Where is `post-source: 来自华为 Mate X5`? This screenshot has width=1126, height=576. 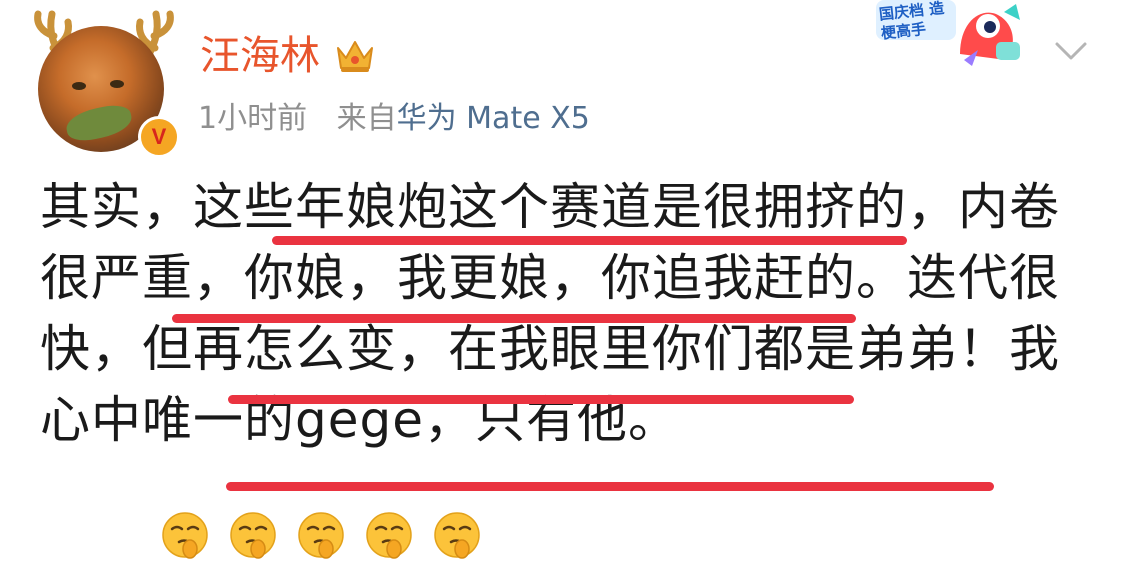
post-source: 来自华为 Mate X5 is located at coordinates (463, 118).